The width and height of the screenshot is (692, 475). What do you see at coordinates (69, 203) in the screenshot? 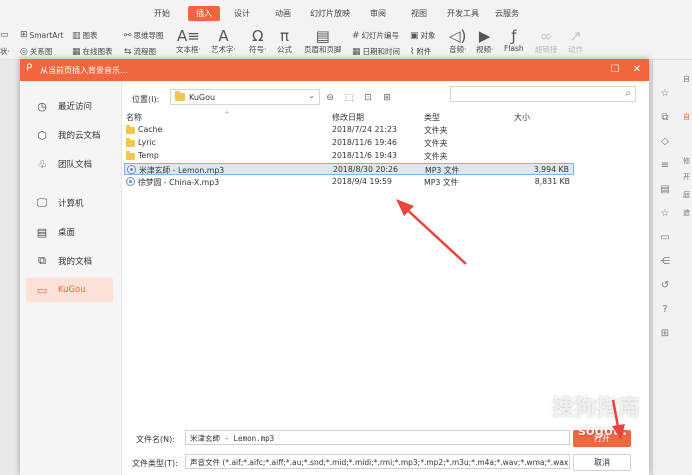
I see `nav-item-computer: 🖵 计算机` at bounding box center [69, 203].